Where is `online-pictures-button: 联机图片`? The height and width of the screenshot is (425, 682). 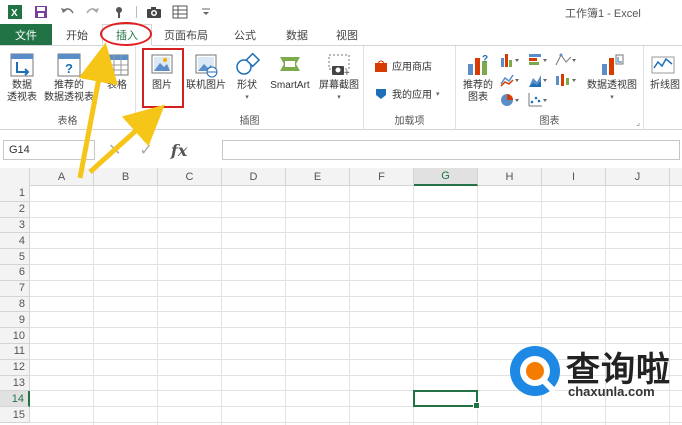
online-pictures-button: 联机图片 is located at coordinates (206, 72).